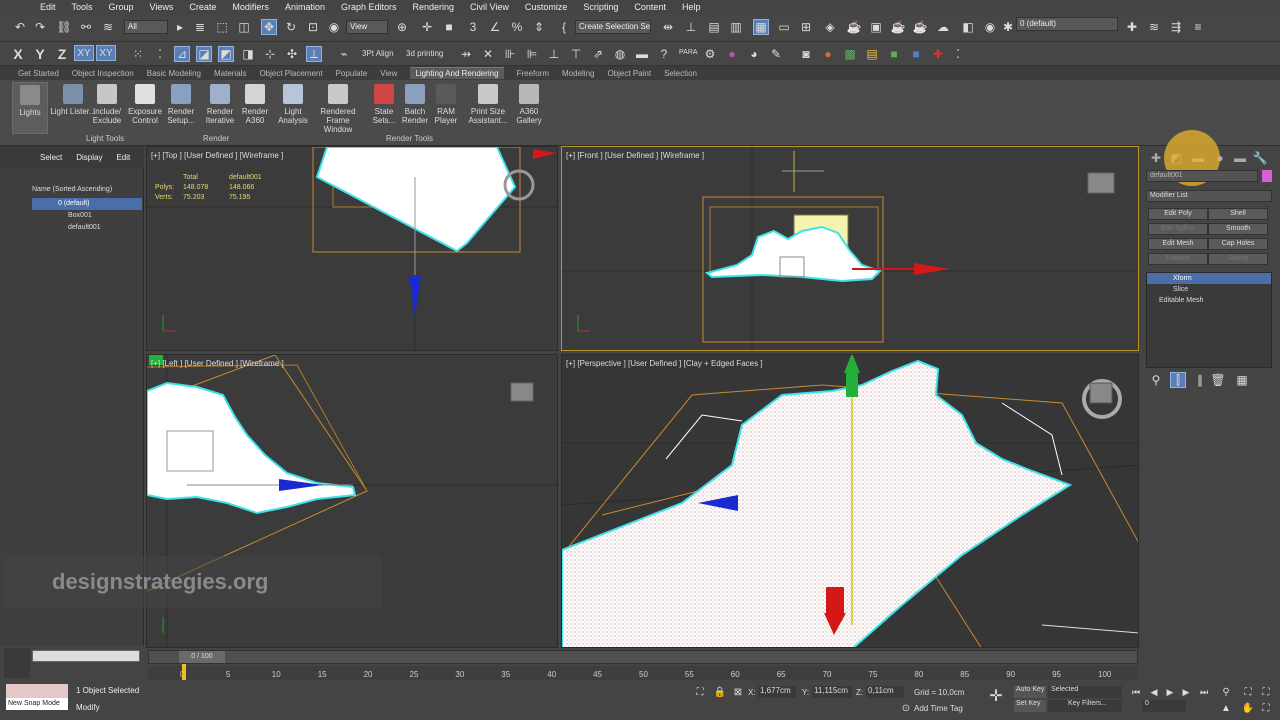 The width and height of the screenshot is (1280, 720). I want to click on render-ball-icon: ●, so click(828, 54).